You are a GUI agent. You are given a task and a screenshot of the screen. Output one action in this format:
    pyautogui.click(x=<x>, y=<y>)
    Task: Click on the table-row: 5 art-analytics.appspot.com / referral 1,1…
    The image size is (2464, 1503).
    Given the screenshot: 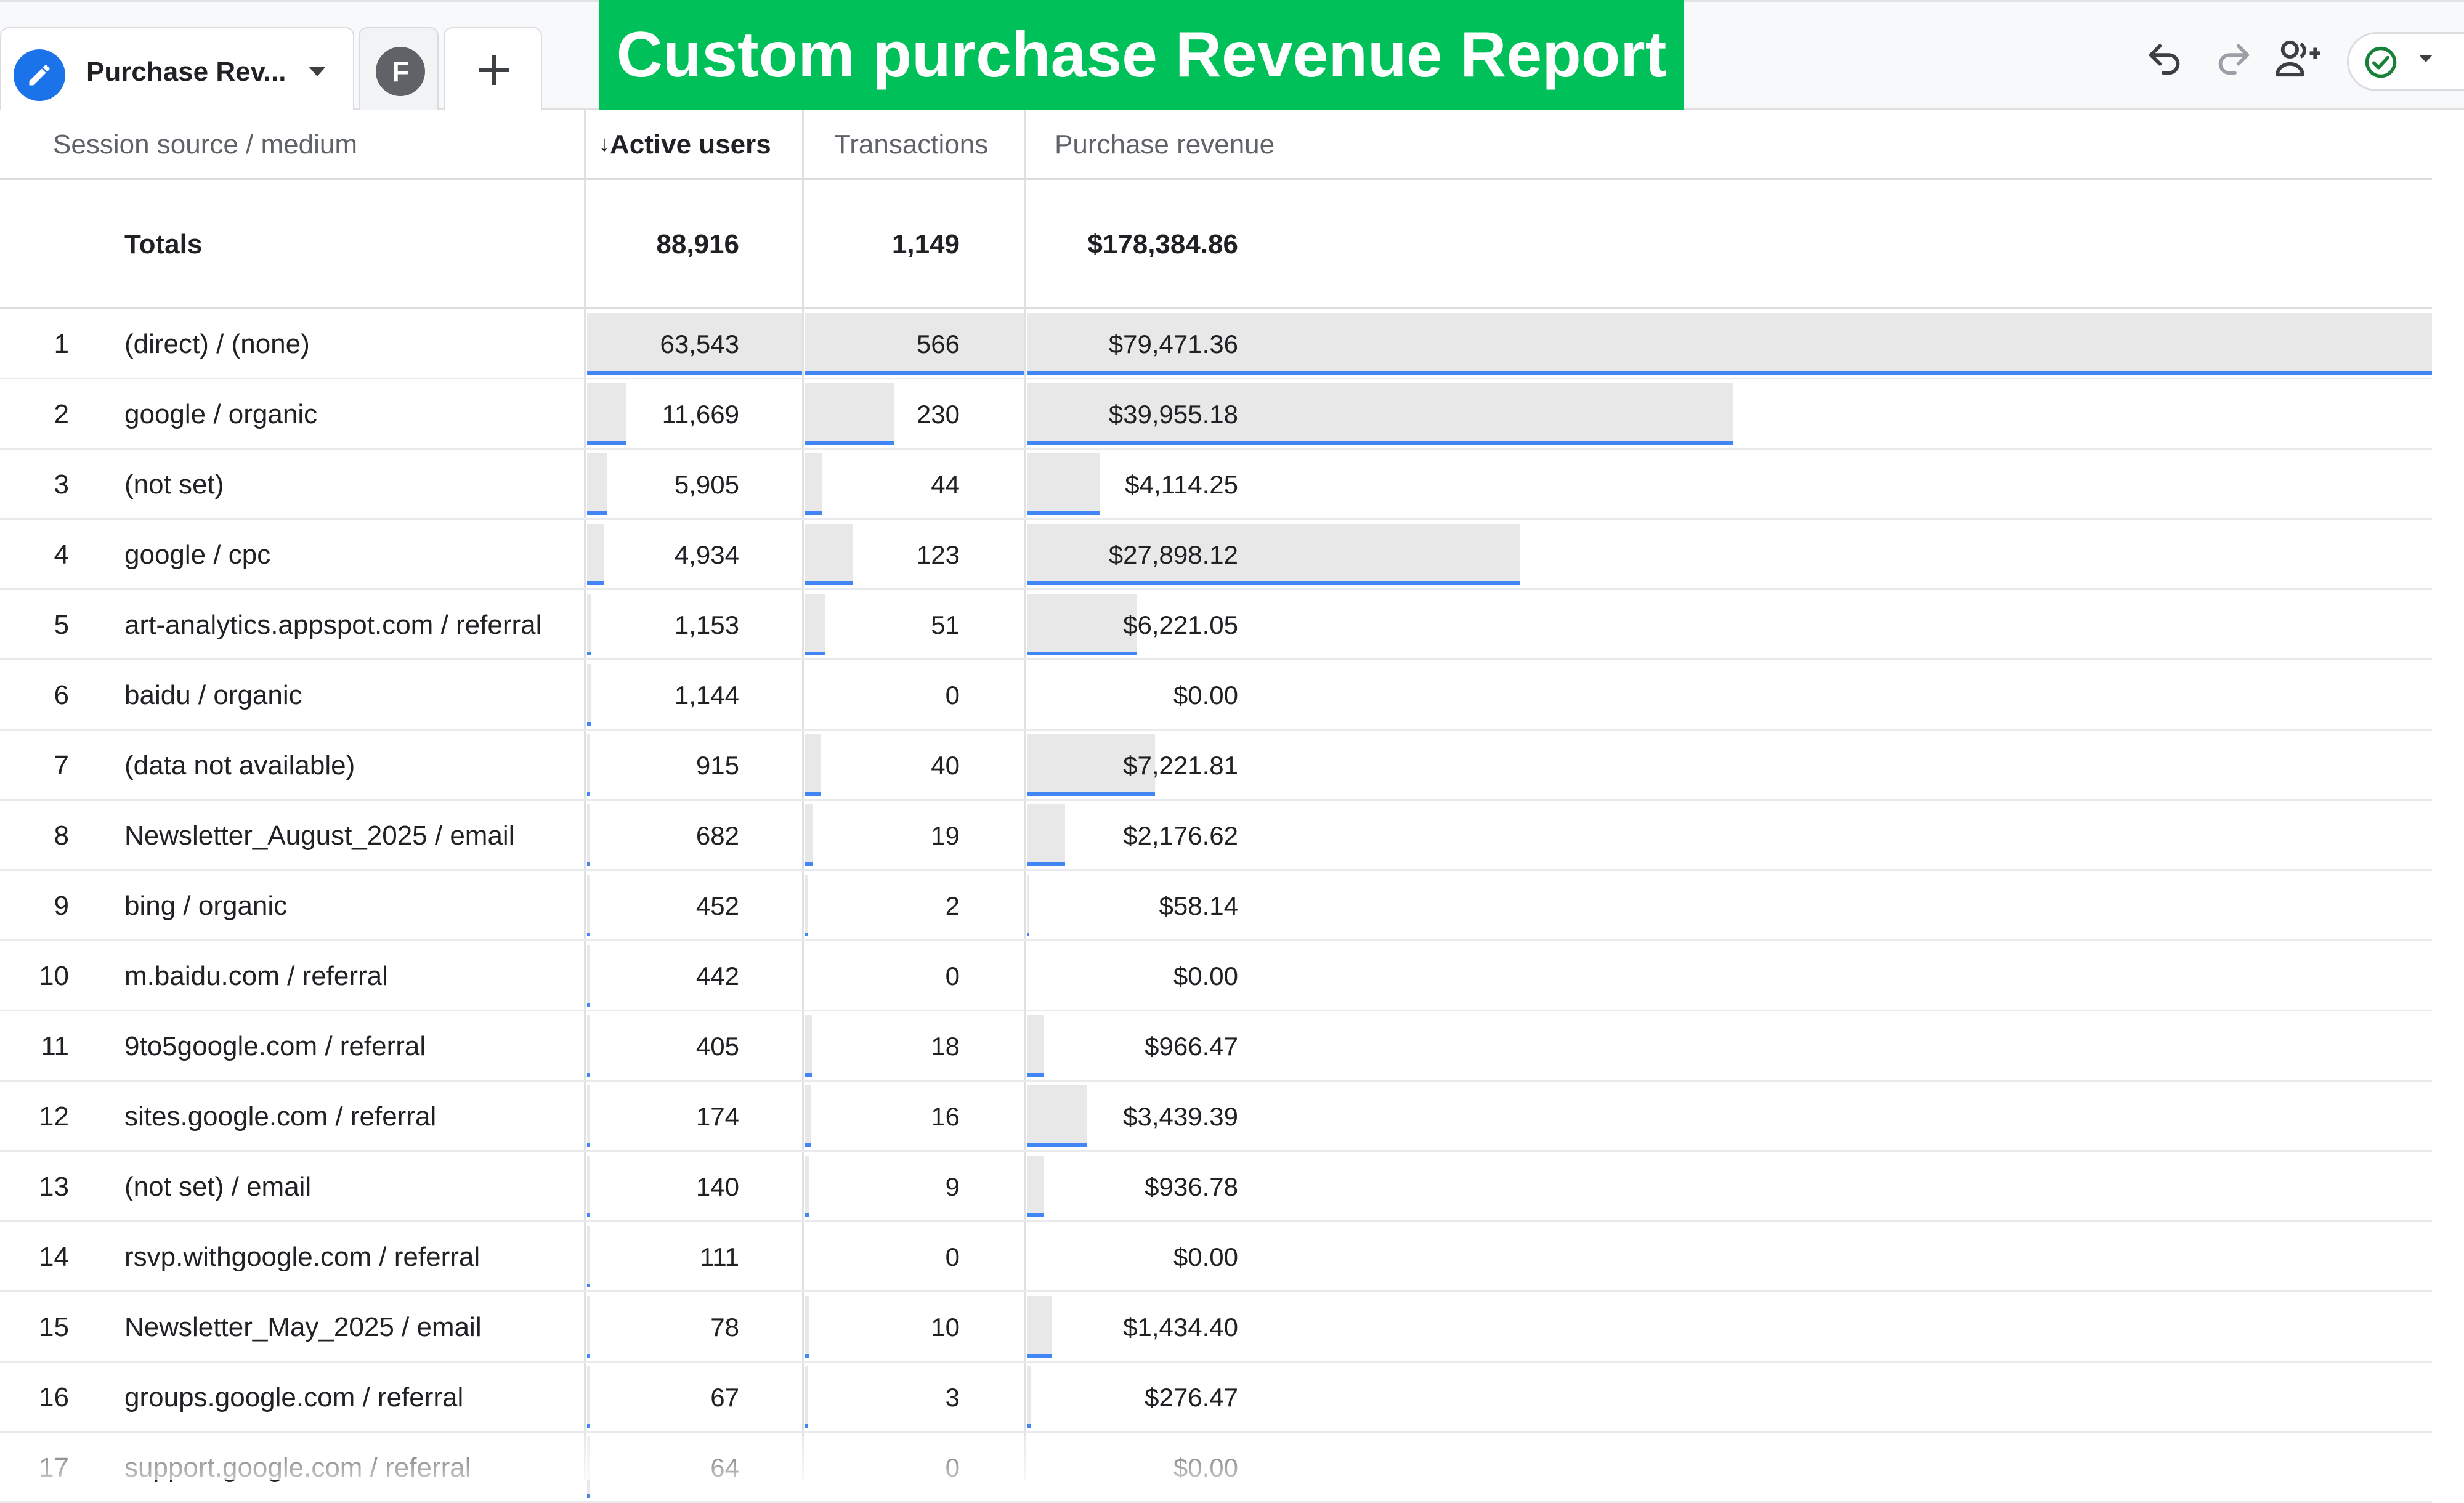 What is the action you would take?
    pyautogui.click(x=1216, y=625)
    